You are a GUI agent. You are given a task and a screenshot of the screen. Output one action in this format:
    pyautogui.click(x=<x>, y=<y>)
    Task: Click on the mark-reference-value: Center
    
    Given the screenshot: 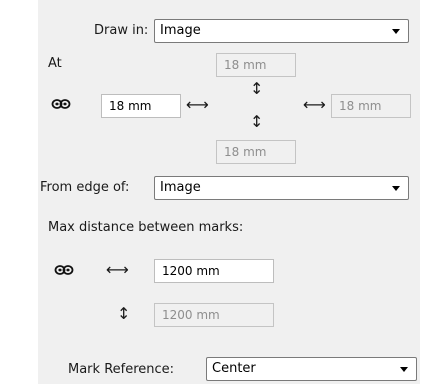 What is the action you would take?
    pyautogui.click(x=234, y=368)
    